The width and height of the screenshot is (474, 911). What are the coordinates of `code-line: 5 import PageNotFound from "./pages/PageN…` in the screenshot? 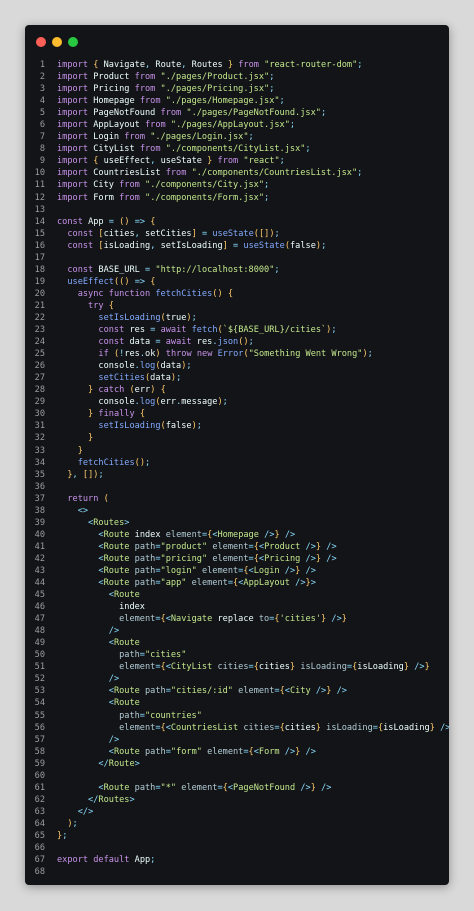 It's located at (237, 113).